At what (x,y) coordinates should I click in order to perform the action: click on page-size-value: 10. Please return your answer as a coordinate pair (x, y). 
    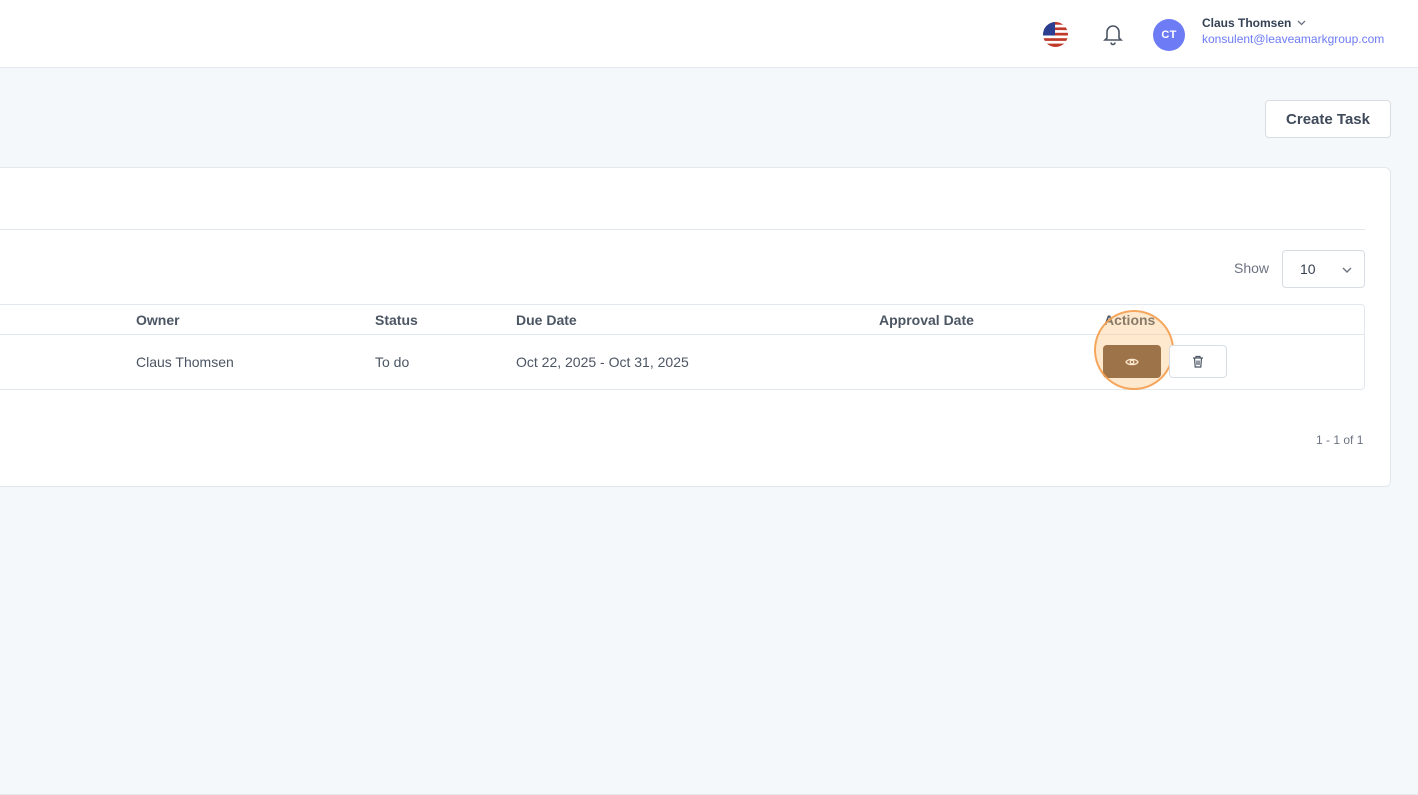
    Looking at the image, I should click on (1308, 269).